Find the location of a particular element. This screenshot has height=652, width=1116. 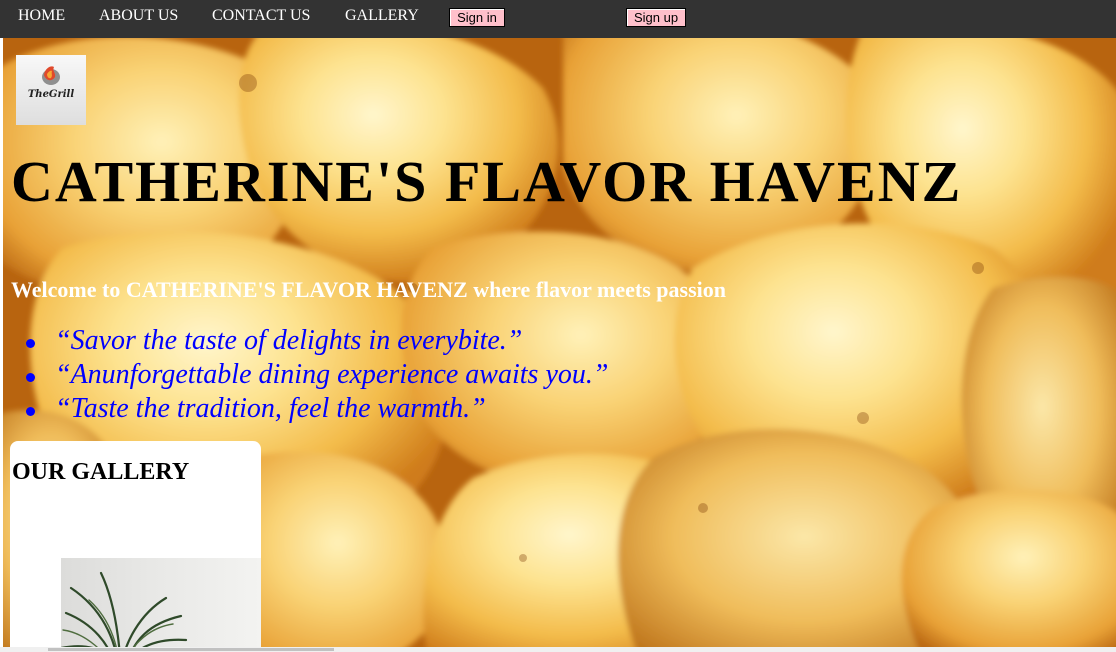

potted-plant-photo-icon is located at coordinates (124, 609).